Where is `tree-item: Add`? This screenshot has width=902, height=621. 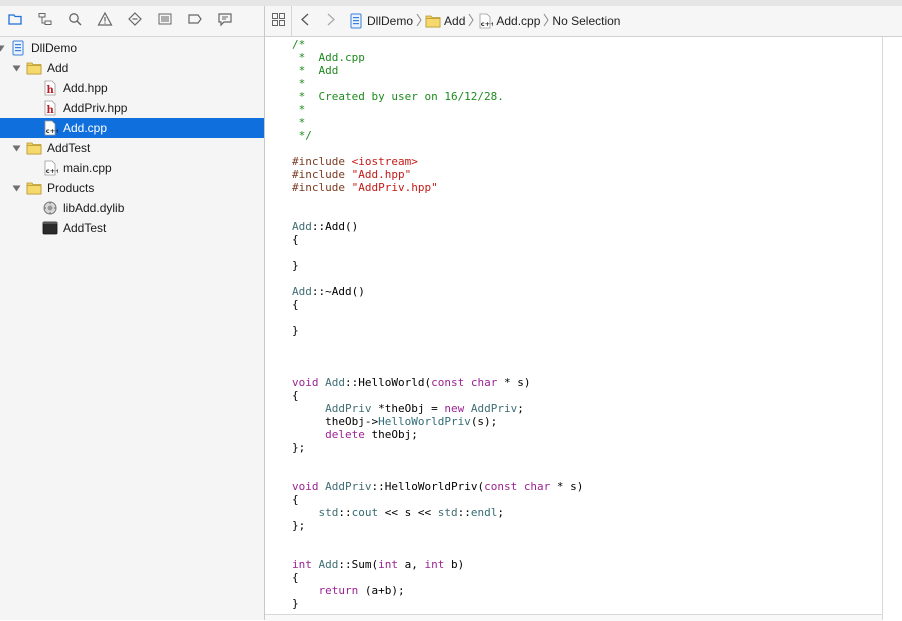
tree-item: Add is located at coordinates (132, 68).